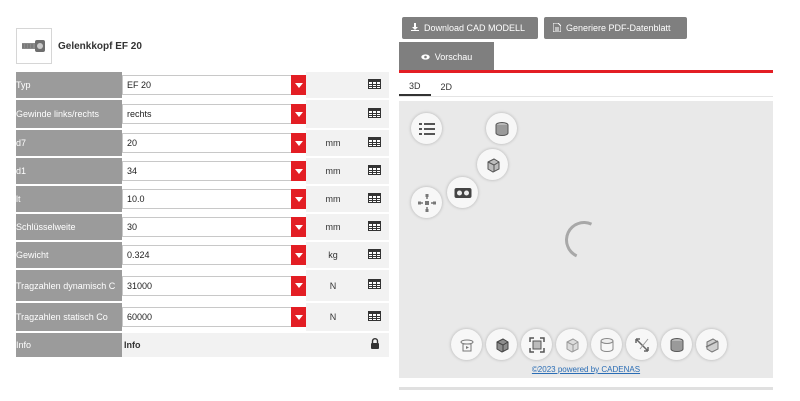 The image size is (800, 401). Describe the element at coordinates (132, 227) in the screenshot. I see `param-select-value: 30` at that location.